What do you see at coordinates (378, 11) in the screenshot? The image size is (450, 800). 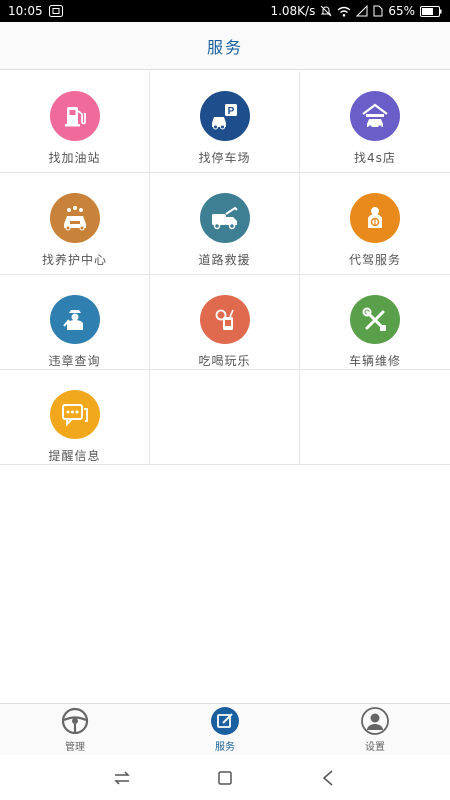 I see `sim-icon` at bounding box center [378, 11].